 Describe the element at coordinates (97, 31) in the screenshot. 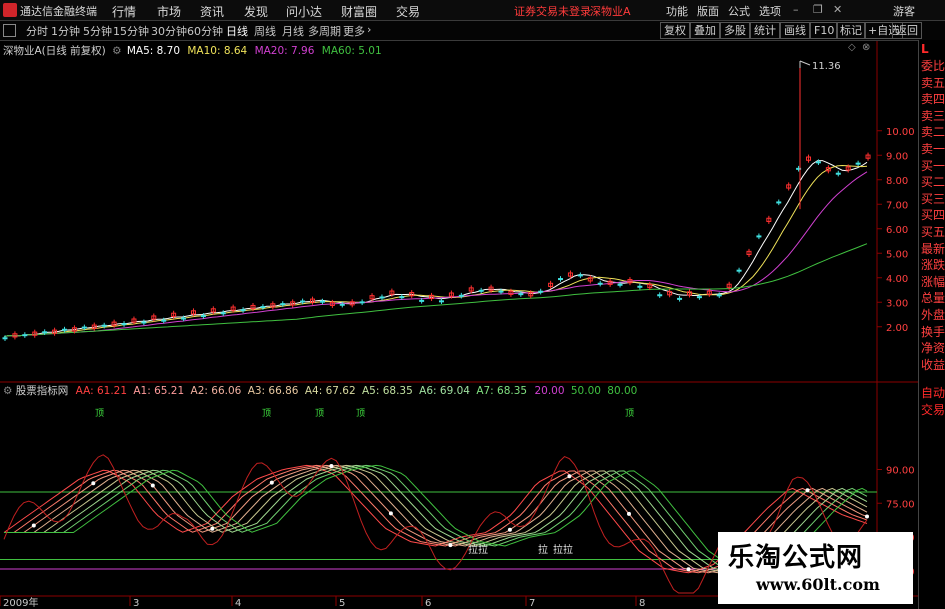

I see `period-5min: 5分钟` at that location.